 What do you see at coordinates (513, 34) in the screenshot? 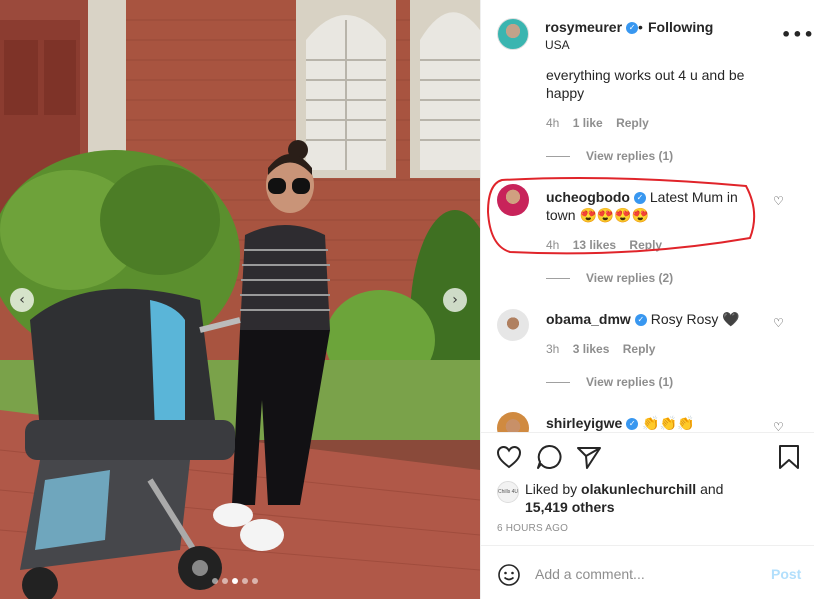
I see `author-avatar` at bounding box center [513, 34].